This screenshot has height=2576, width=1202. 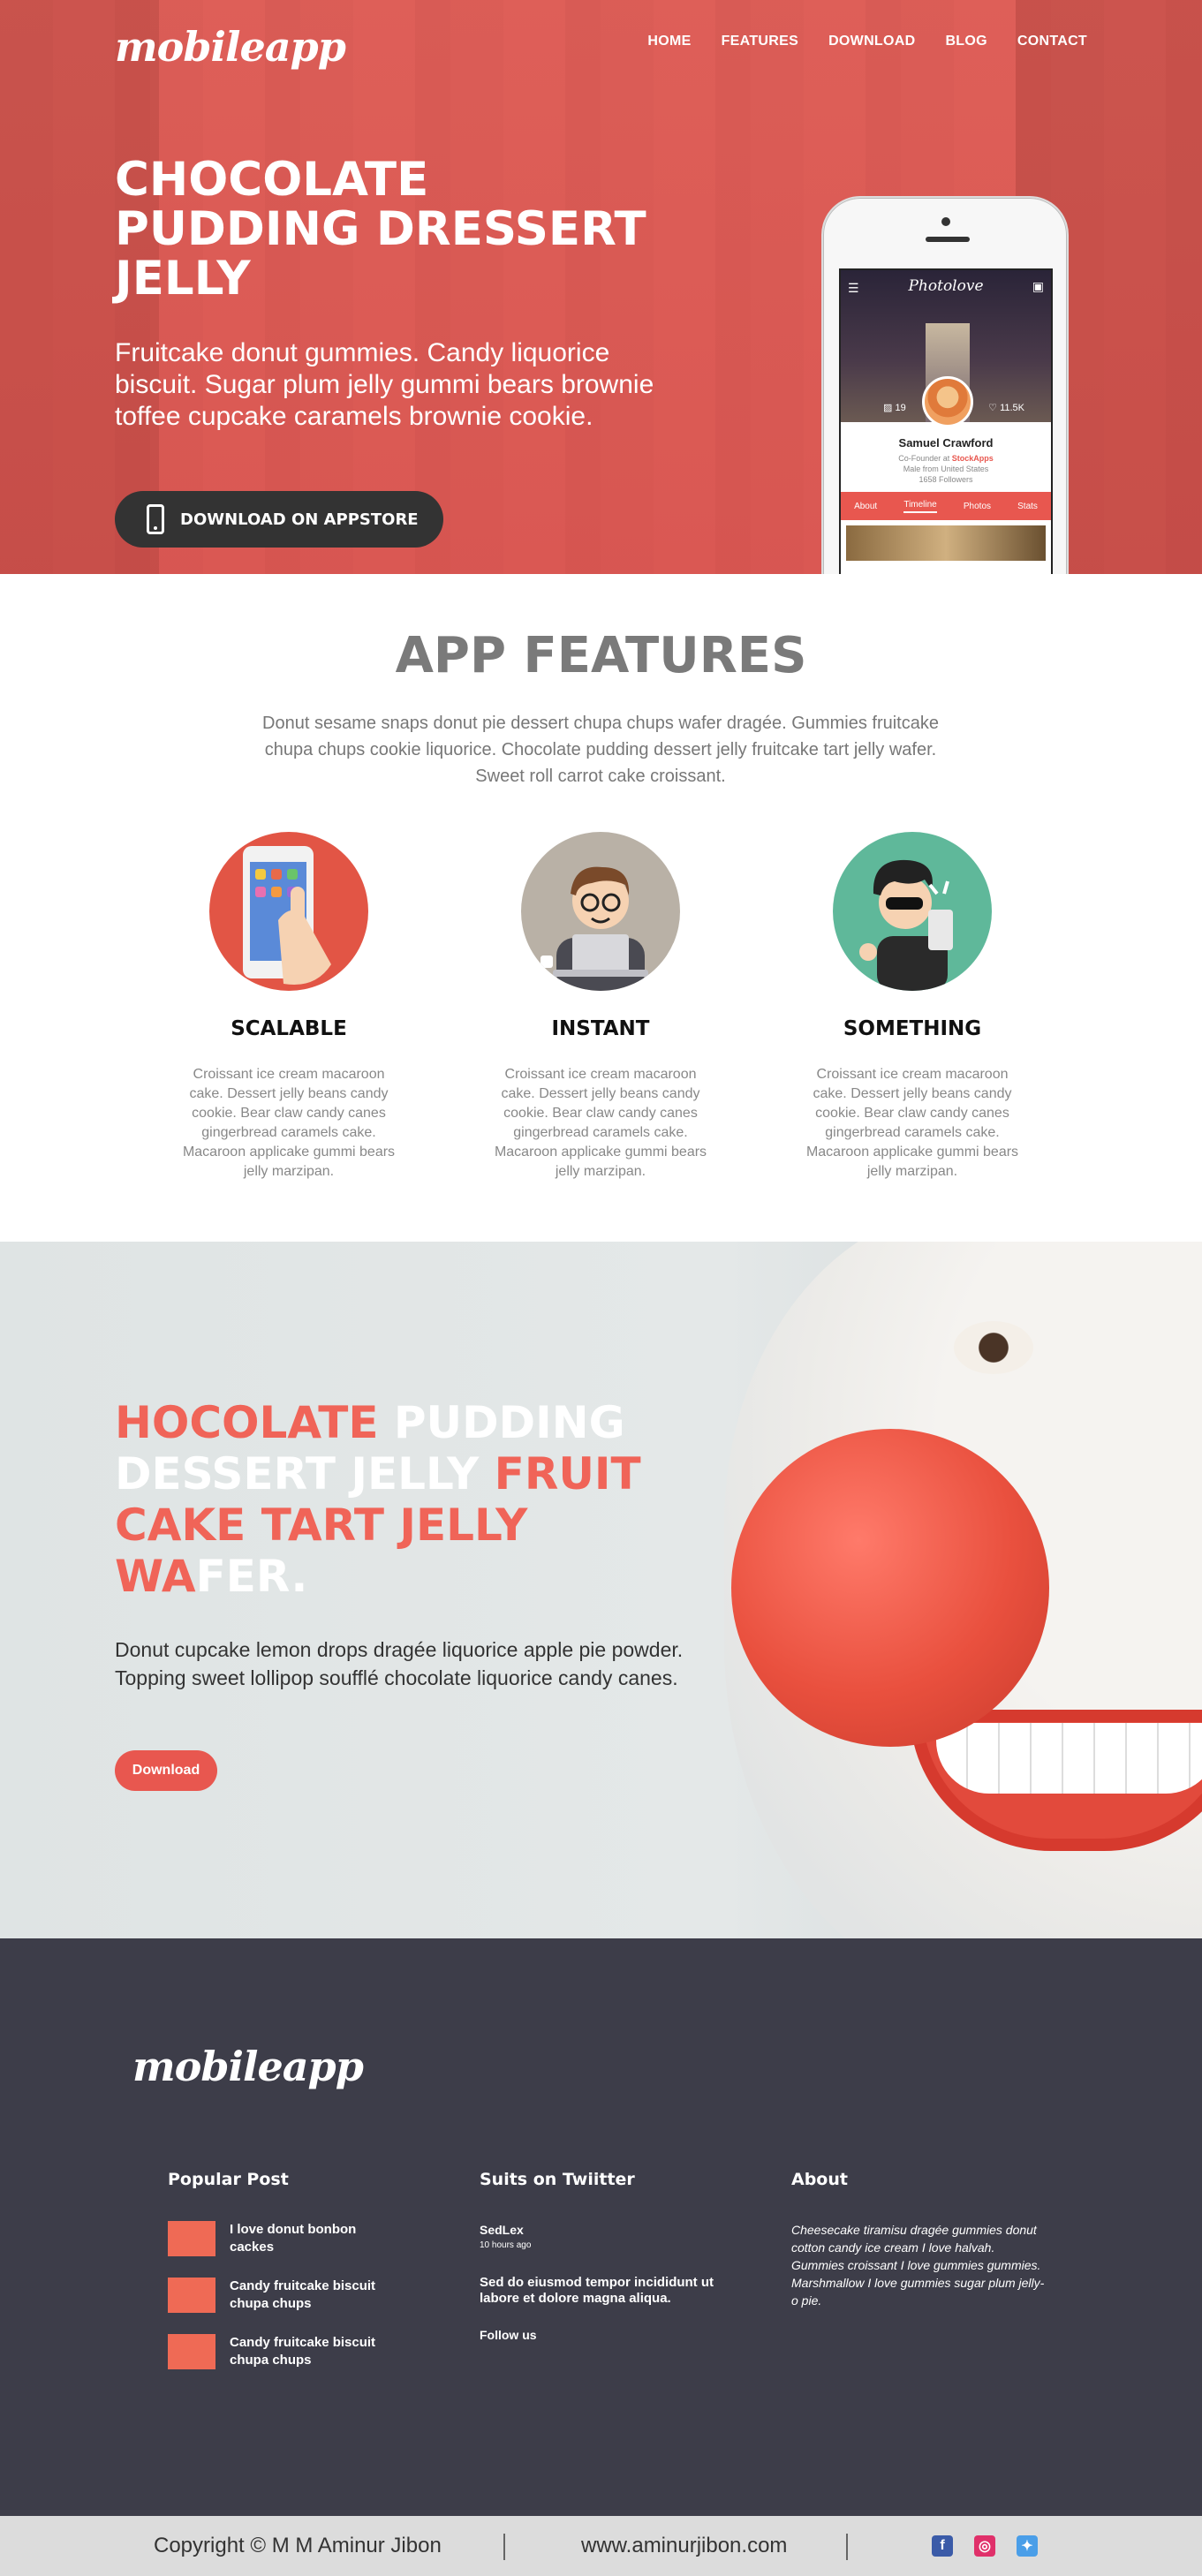 What do you see at coordinates (156, 519) in the screenshot?
I see `smartphone-icon` at bounding box center [156, 519].